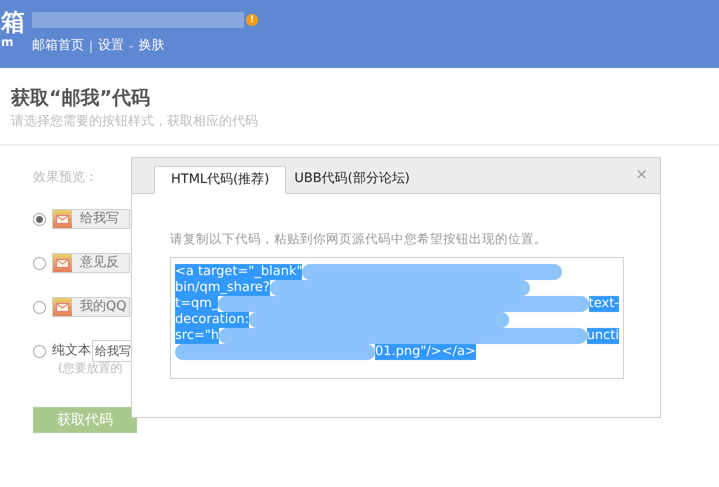 Image resolution: width=719 pixels, height=487 pixels. Describe the element at coordinates (212, 320) in the screenshot. I see `code-text: decoration:` at that location.